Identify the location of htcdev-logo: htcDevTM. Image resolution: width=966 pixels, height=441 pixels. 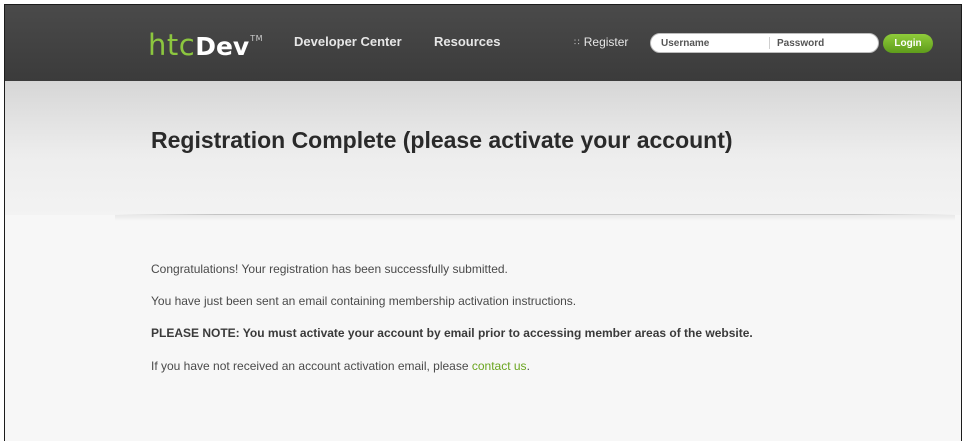
(206, 42).